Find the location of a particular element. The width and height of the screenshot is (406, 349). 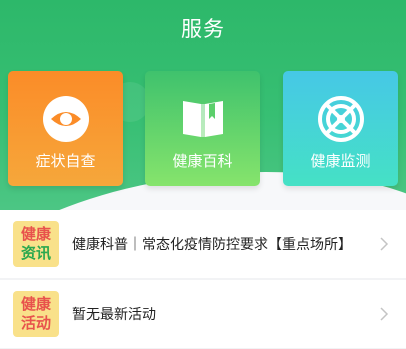

monitor-target-icon is located at coordinates (340, 119).